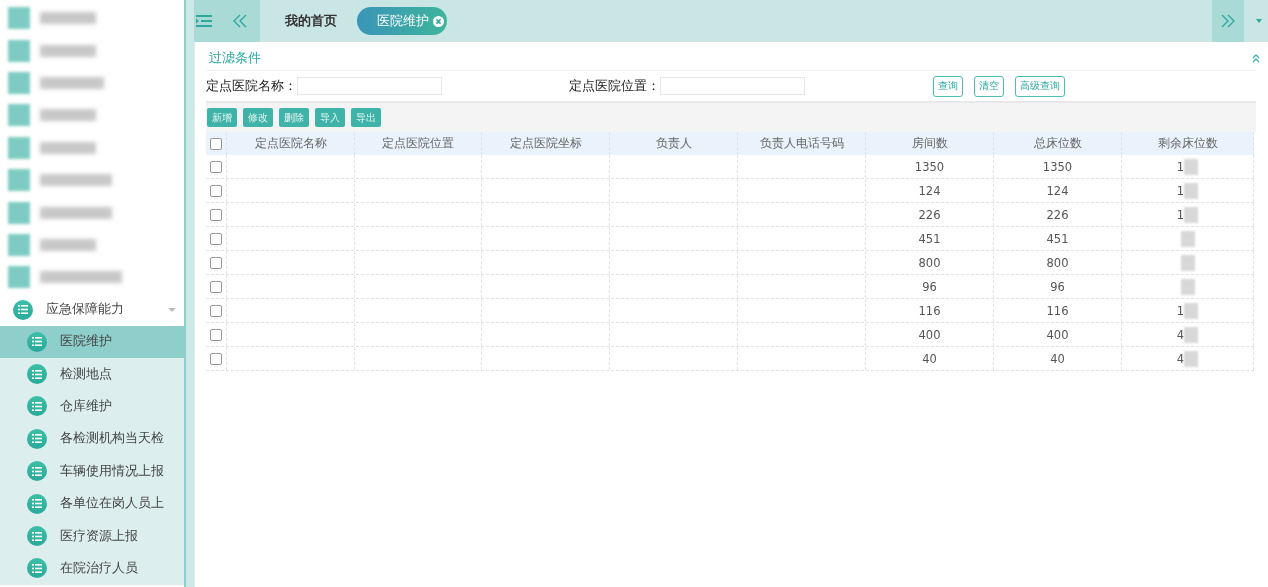  Describe the element at coordinates (251, 86) in the screenshot. I see `field-label: 定点医院名称：` at that location.